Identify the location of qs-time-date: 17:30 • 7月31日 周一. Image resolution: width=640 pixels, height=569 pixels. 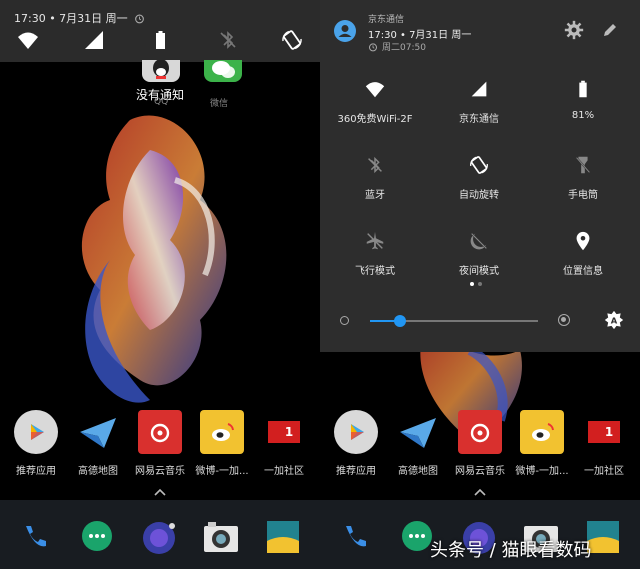
(420, 35).